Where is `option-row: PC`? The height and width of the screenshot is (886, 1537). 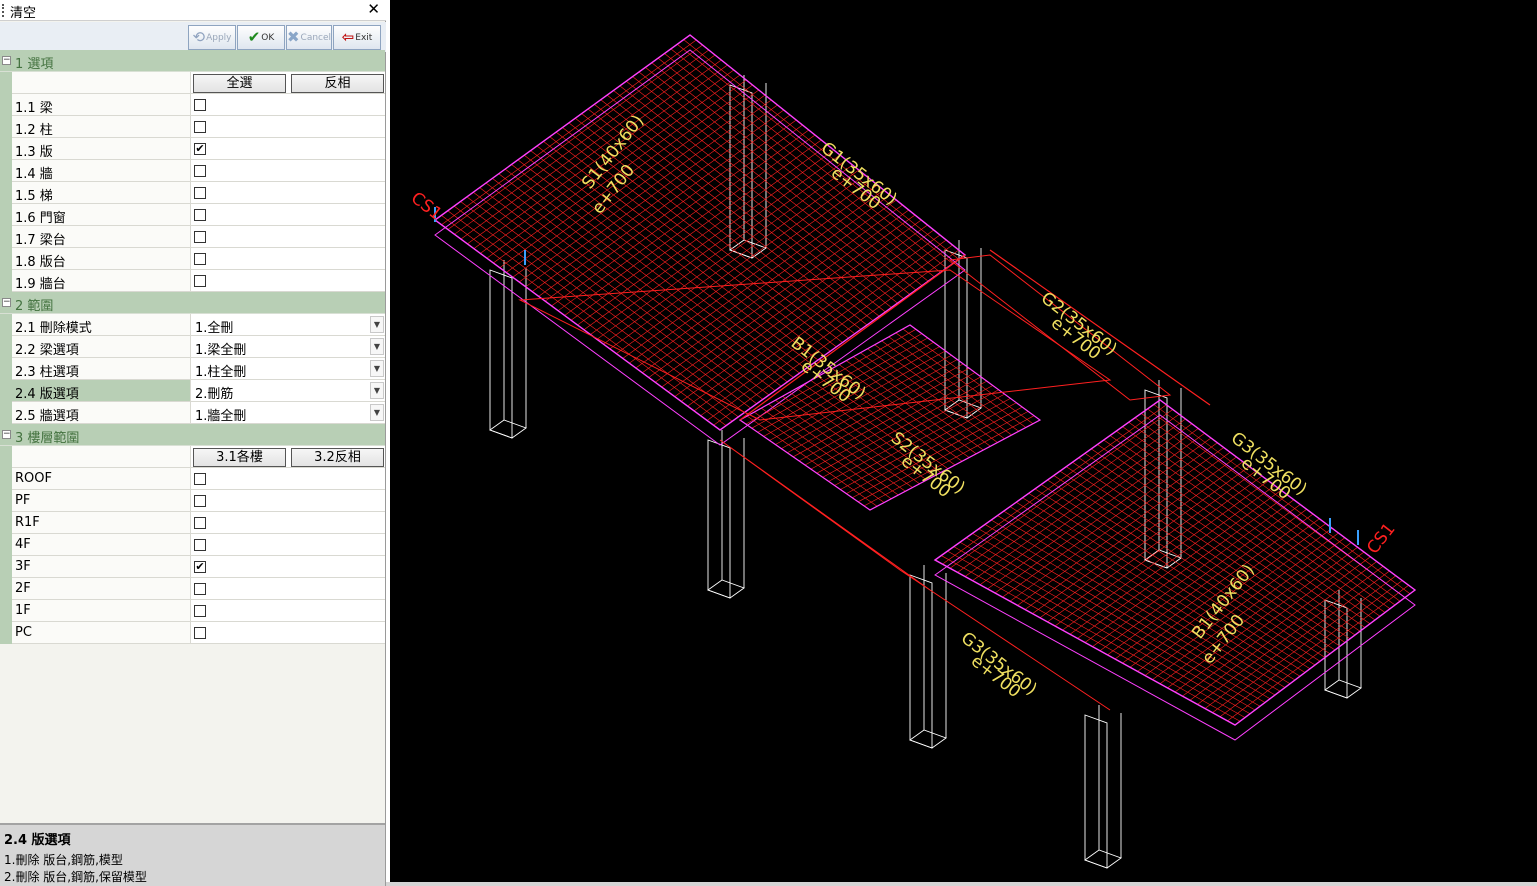
option-row: PC is located at coordinates (192, 633).